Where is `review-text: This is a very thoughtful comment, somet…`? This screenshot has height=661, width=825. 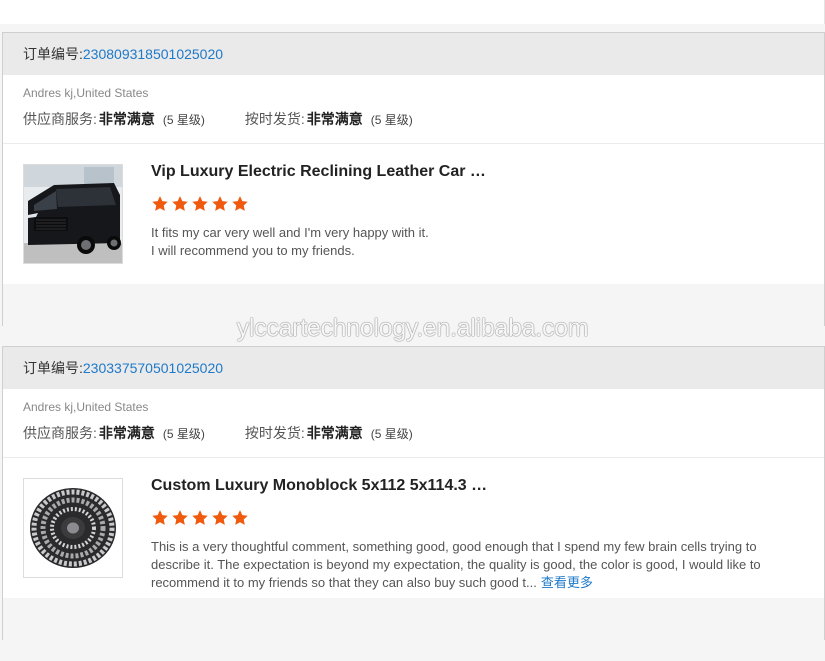
review-text: This is a very thoughtful comment, somet… is located at coordinates (477, 565).